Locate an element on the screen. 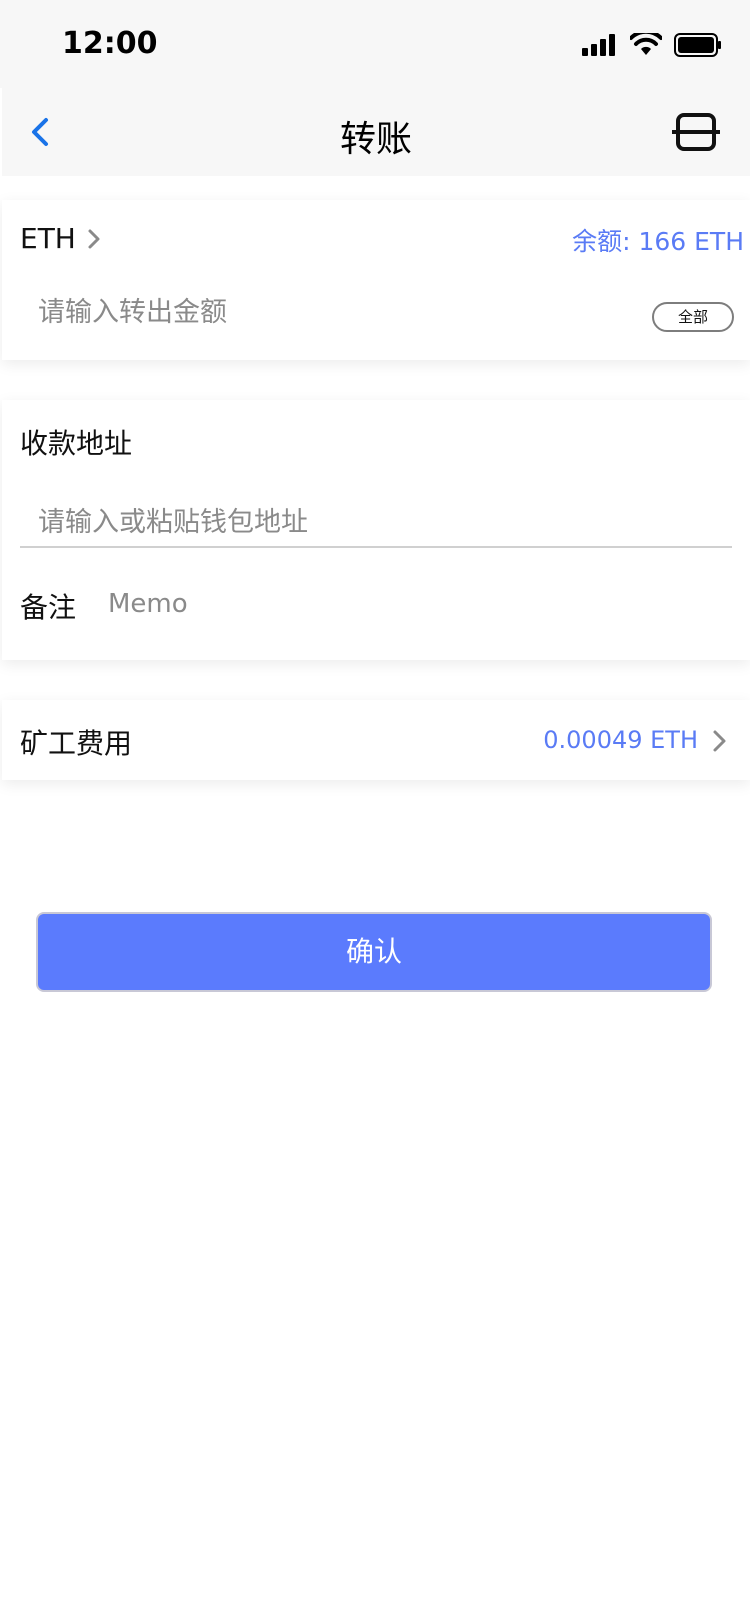 The width and height of the screenshot is (750, 1624). token-name: ETH is located at coordinates (48, 238).